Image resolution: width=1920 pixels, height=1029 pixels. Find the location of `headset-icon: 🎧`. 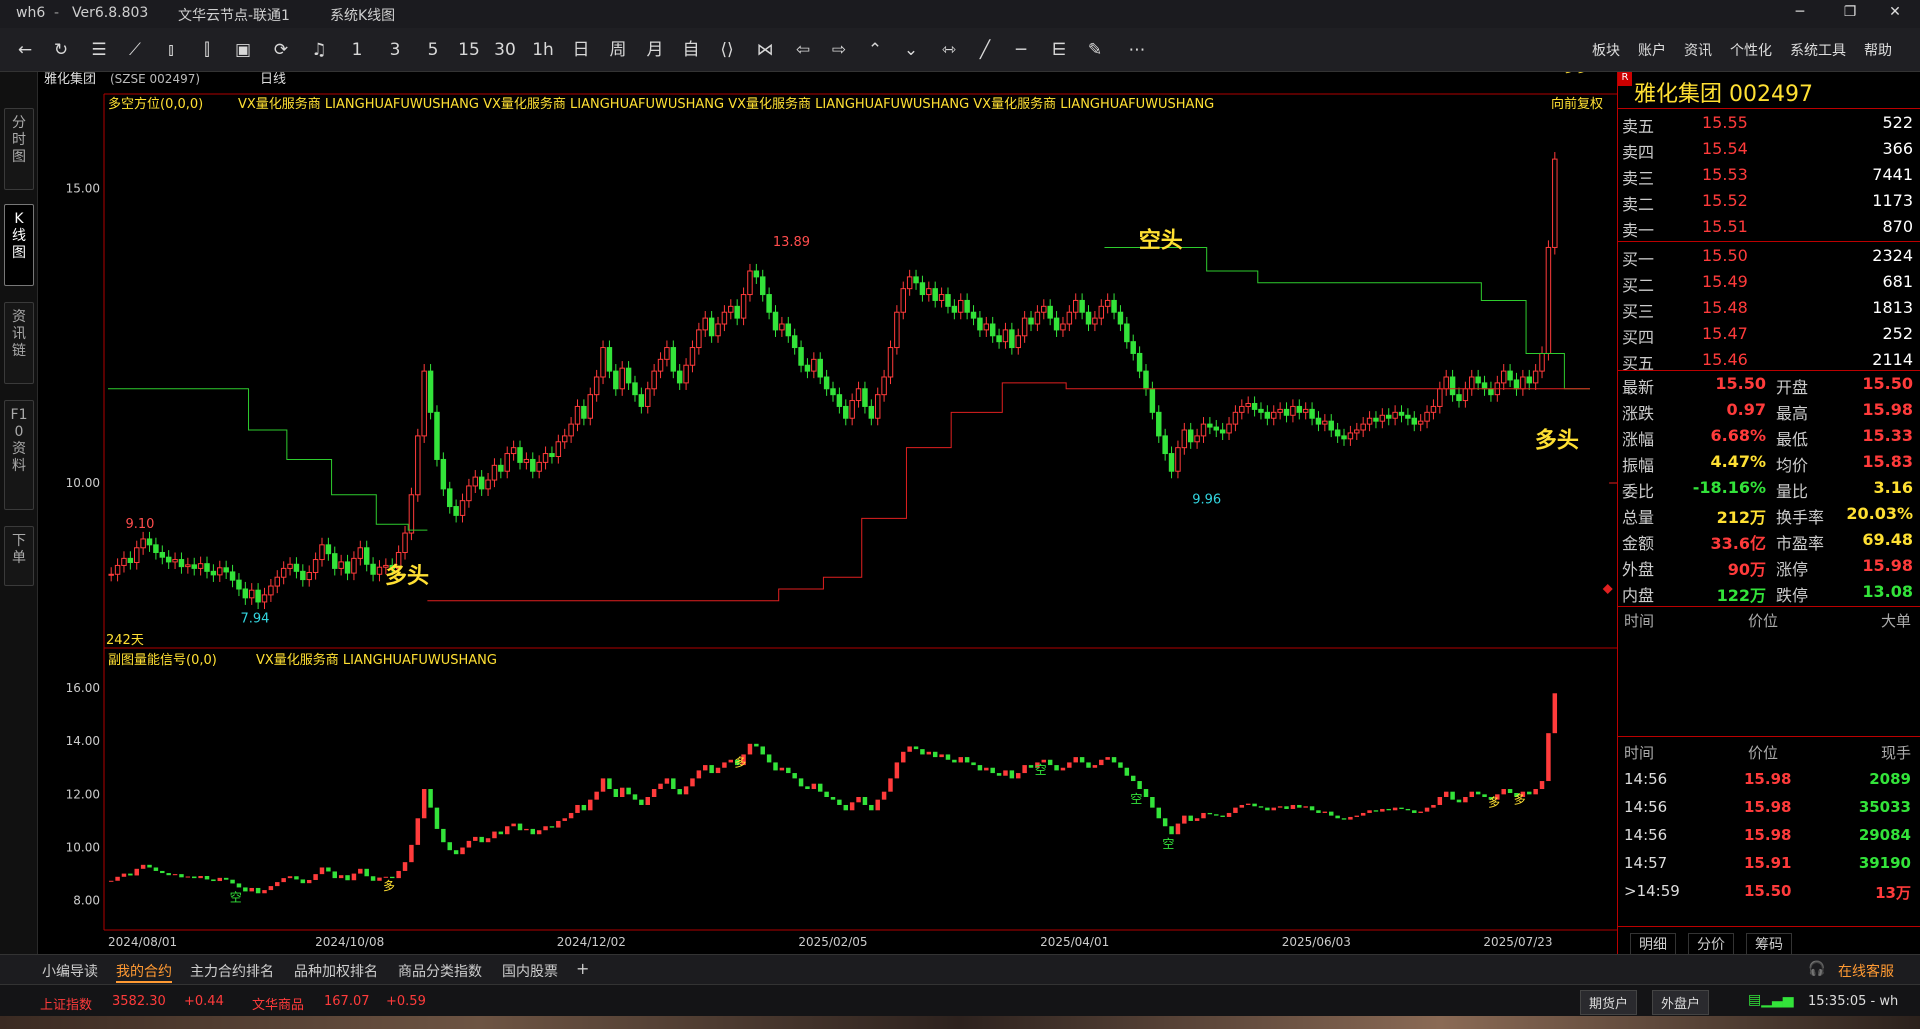

headset-icon: 🎧 is located at coordinates (1816, 969).